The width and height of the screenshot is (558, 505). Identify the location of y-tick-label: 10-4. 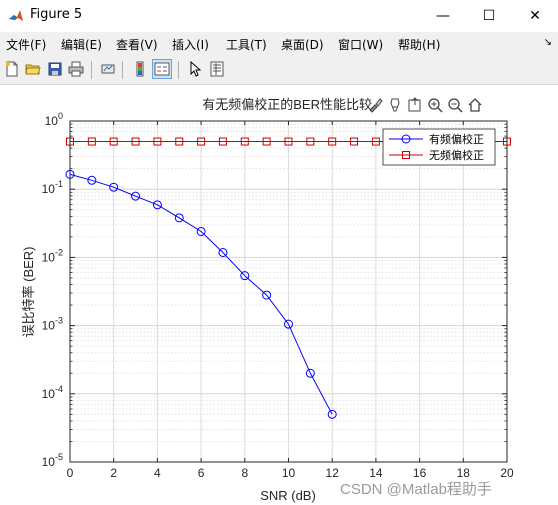
(52, 392).